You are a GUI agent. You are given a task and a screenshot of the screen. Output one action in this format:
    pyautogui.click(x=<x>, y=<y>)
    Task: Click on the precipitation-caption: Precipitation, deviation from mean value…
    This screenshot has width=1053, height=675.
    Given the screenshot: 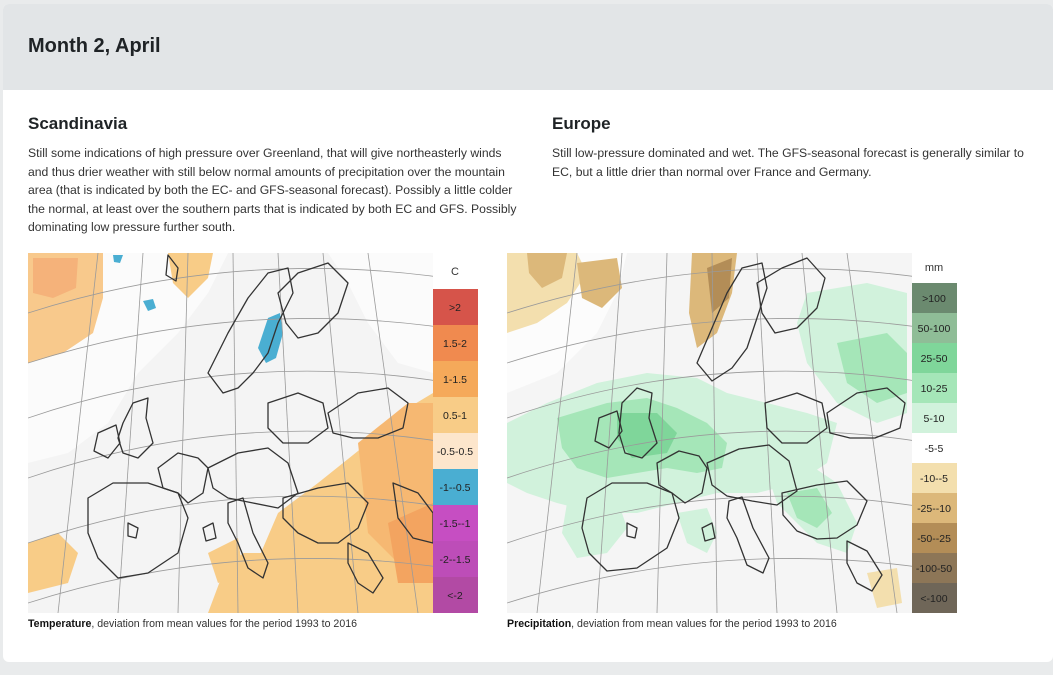 What is the action you would take?
    pyautogui.click(x=672, y=624)
    